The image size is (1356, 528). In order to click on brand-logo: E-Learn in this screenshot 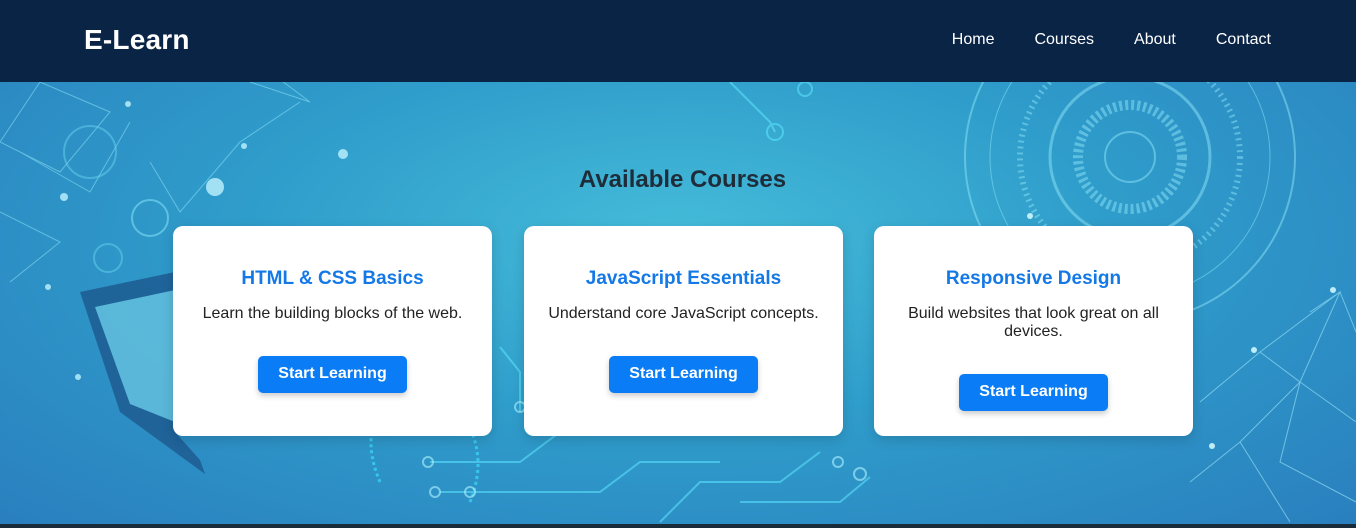, I will do `click(137, 40)`.